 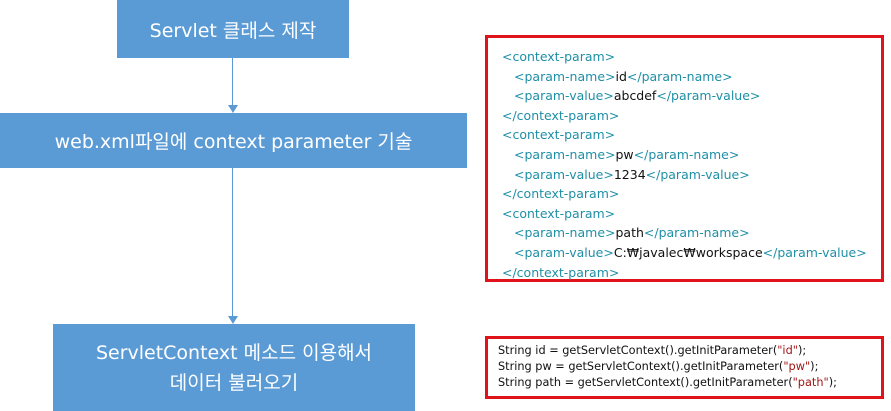 What do you see at coordinates (629, 233) in the screenshot?
I see `param-name-value: path` at bounding box center [629, 233].